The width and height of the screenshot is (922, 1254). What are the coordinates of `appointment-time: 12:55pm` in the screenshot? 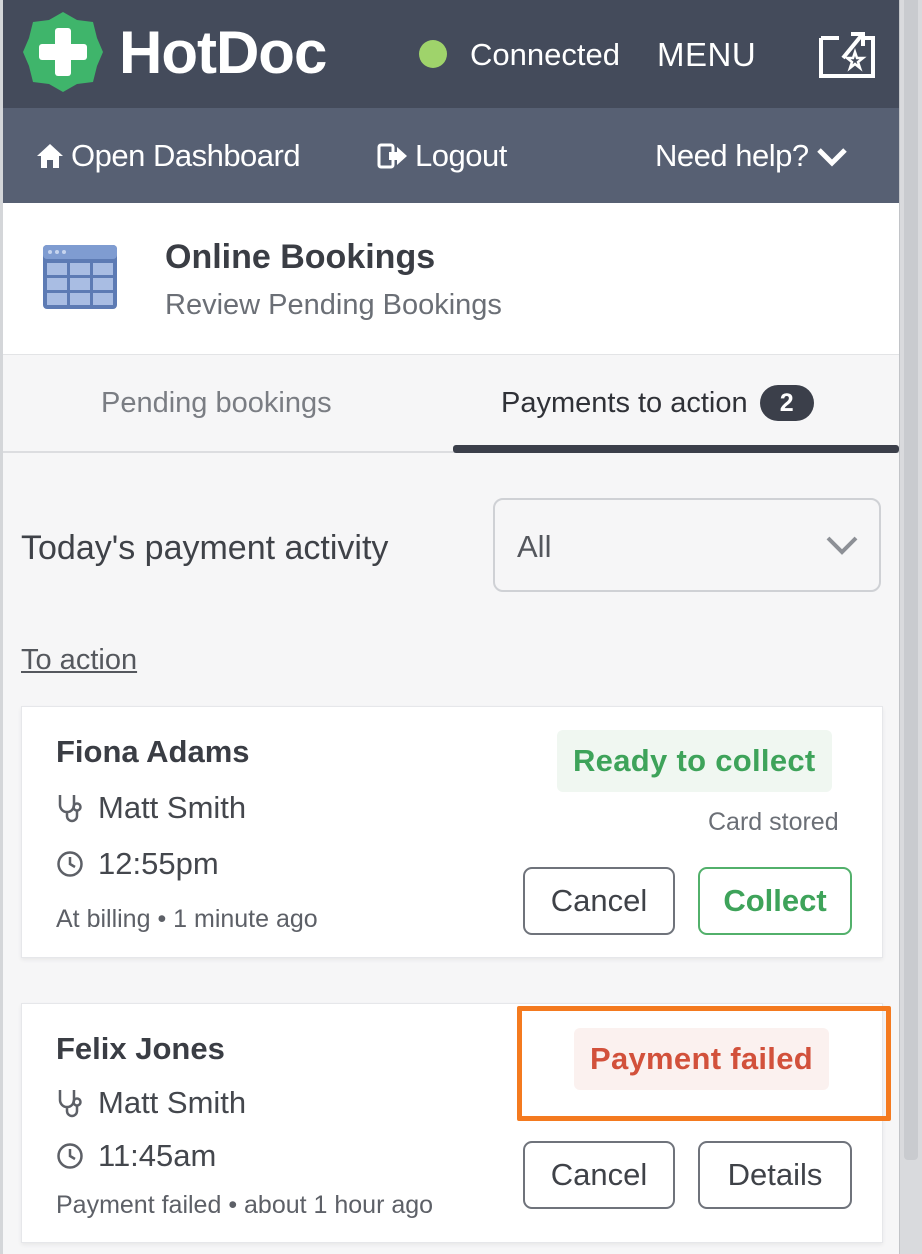 It's located at (158, 863).